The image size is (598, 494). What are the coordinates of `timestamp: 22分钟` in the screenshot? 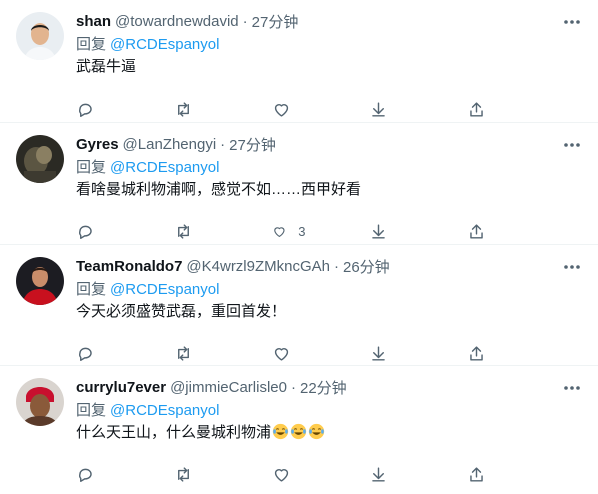 It's located at (323, 387).